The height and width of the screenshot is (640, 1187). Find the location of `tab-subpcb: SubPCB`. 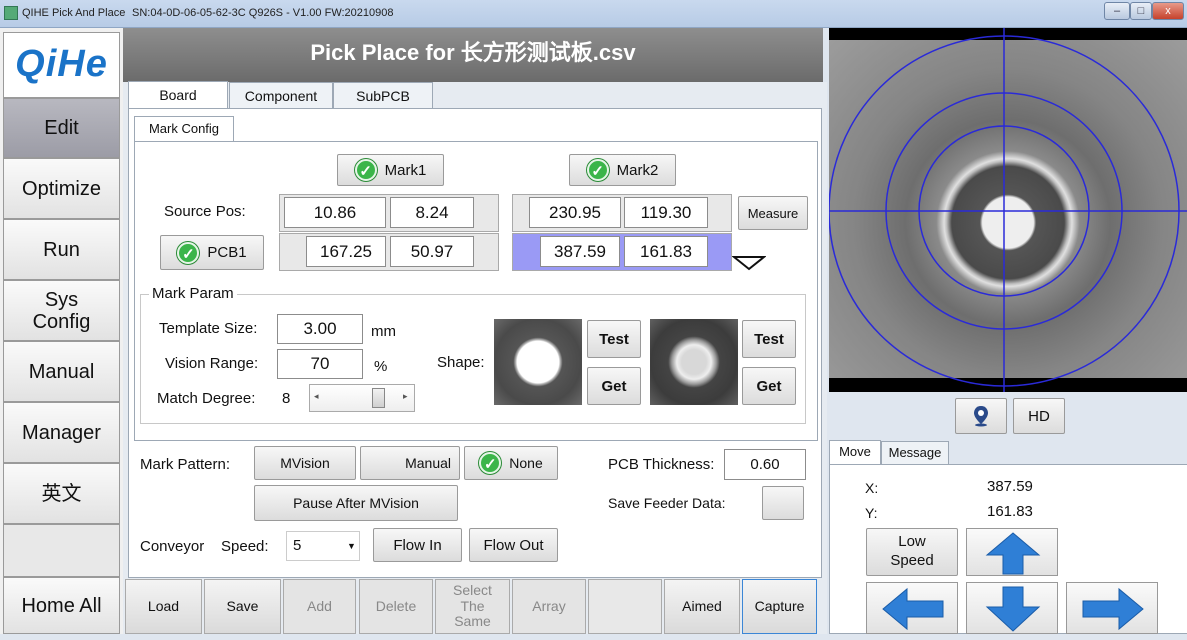

tab-subpcb: SubPCB is located at coordinates (383, 96).